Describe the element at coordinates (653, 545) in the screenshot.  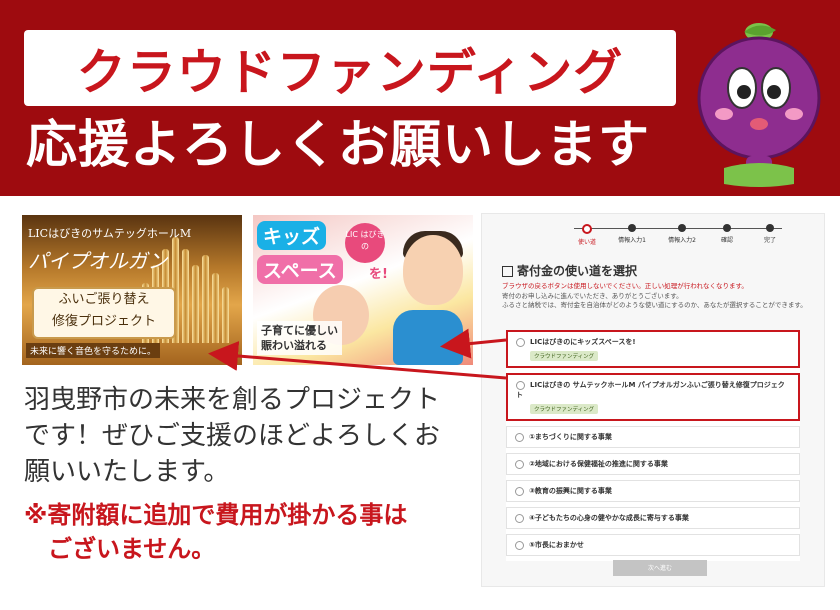
I see `option-mayor-choice: ⑤市長におまかせ` at that location.